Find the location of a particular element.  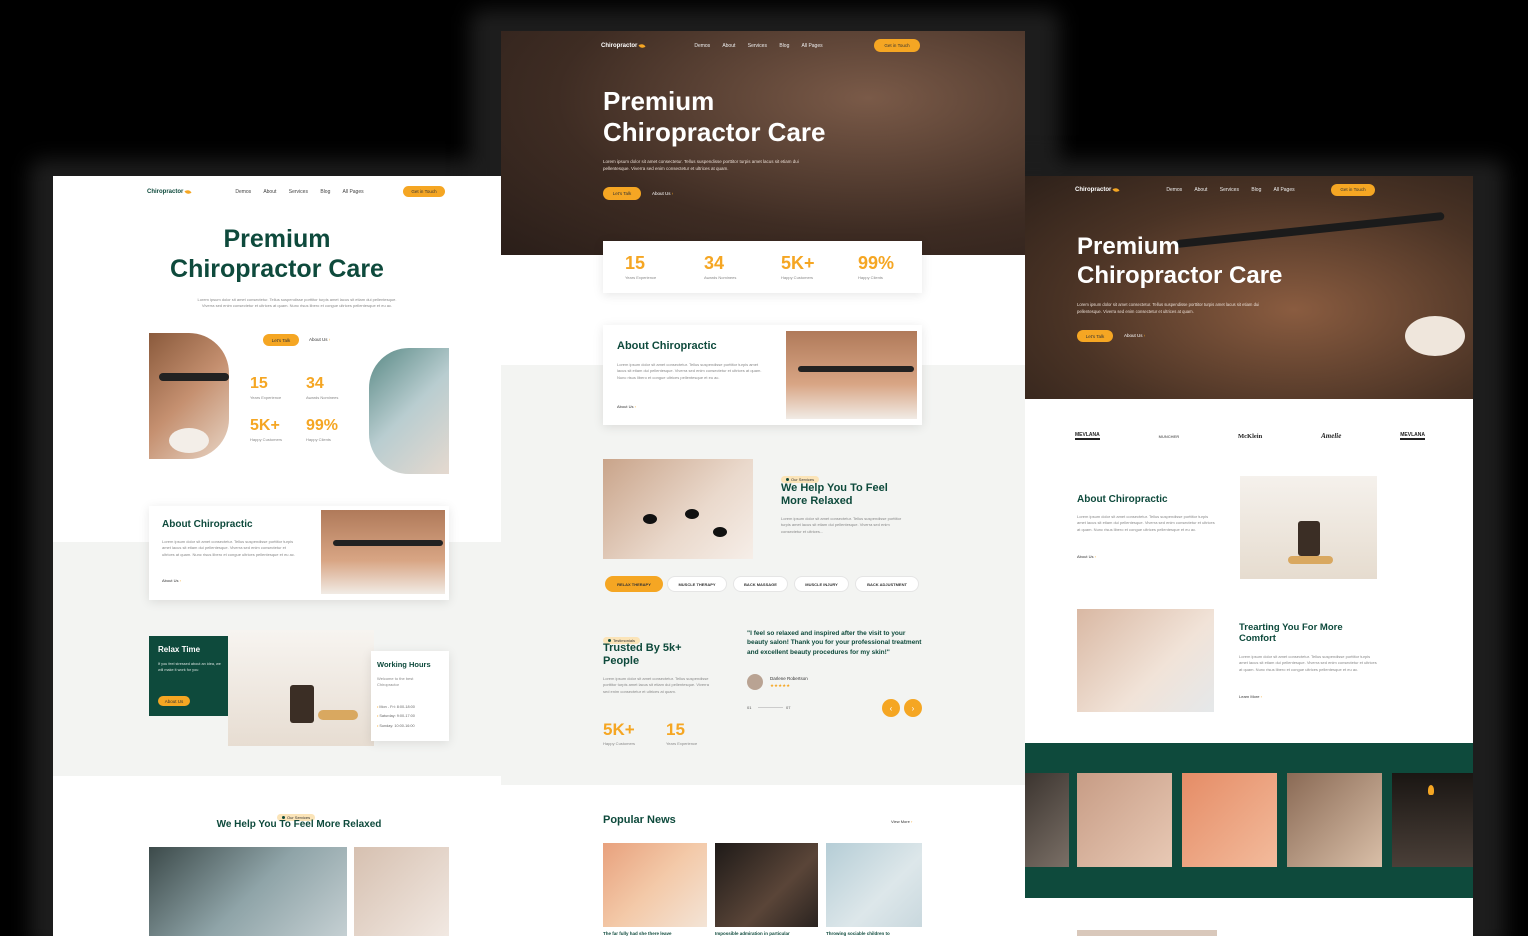

massage-image is located at coordinates (409, 411).